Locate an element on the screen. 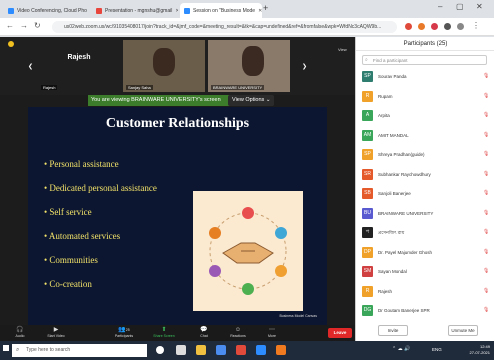  clock-date: 27-07-2021 is located at coordinates (479, 352).